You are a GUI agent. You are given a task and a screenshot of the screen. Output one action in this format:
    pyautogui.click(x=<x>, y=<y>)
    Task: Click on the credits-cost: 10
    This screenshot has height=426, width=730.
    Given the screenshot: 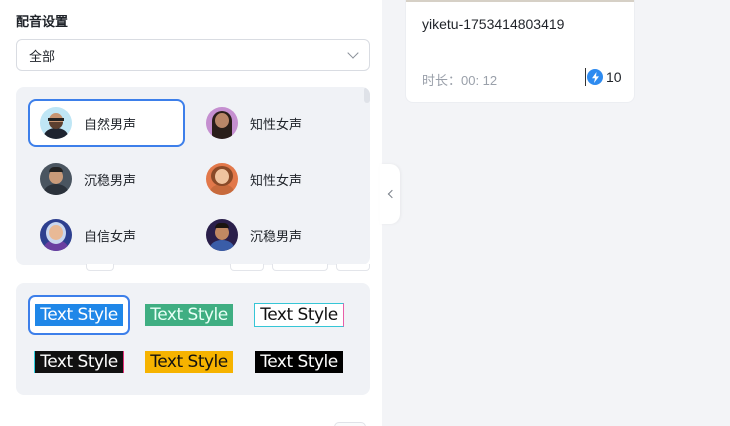 What is the action you would take?
    pyautogui.click(x=603, y=77)
    